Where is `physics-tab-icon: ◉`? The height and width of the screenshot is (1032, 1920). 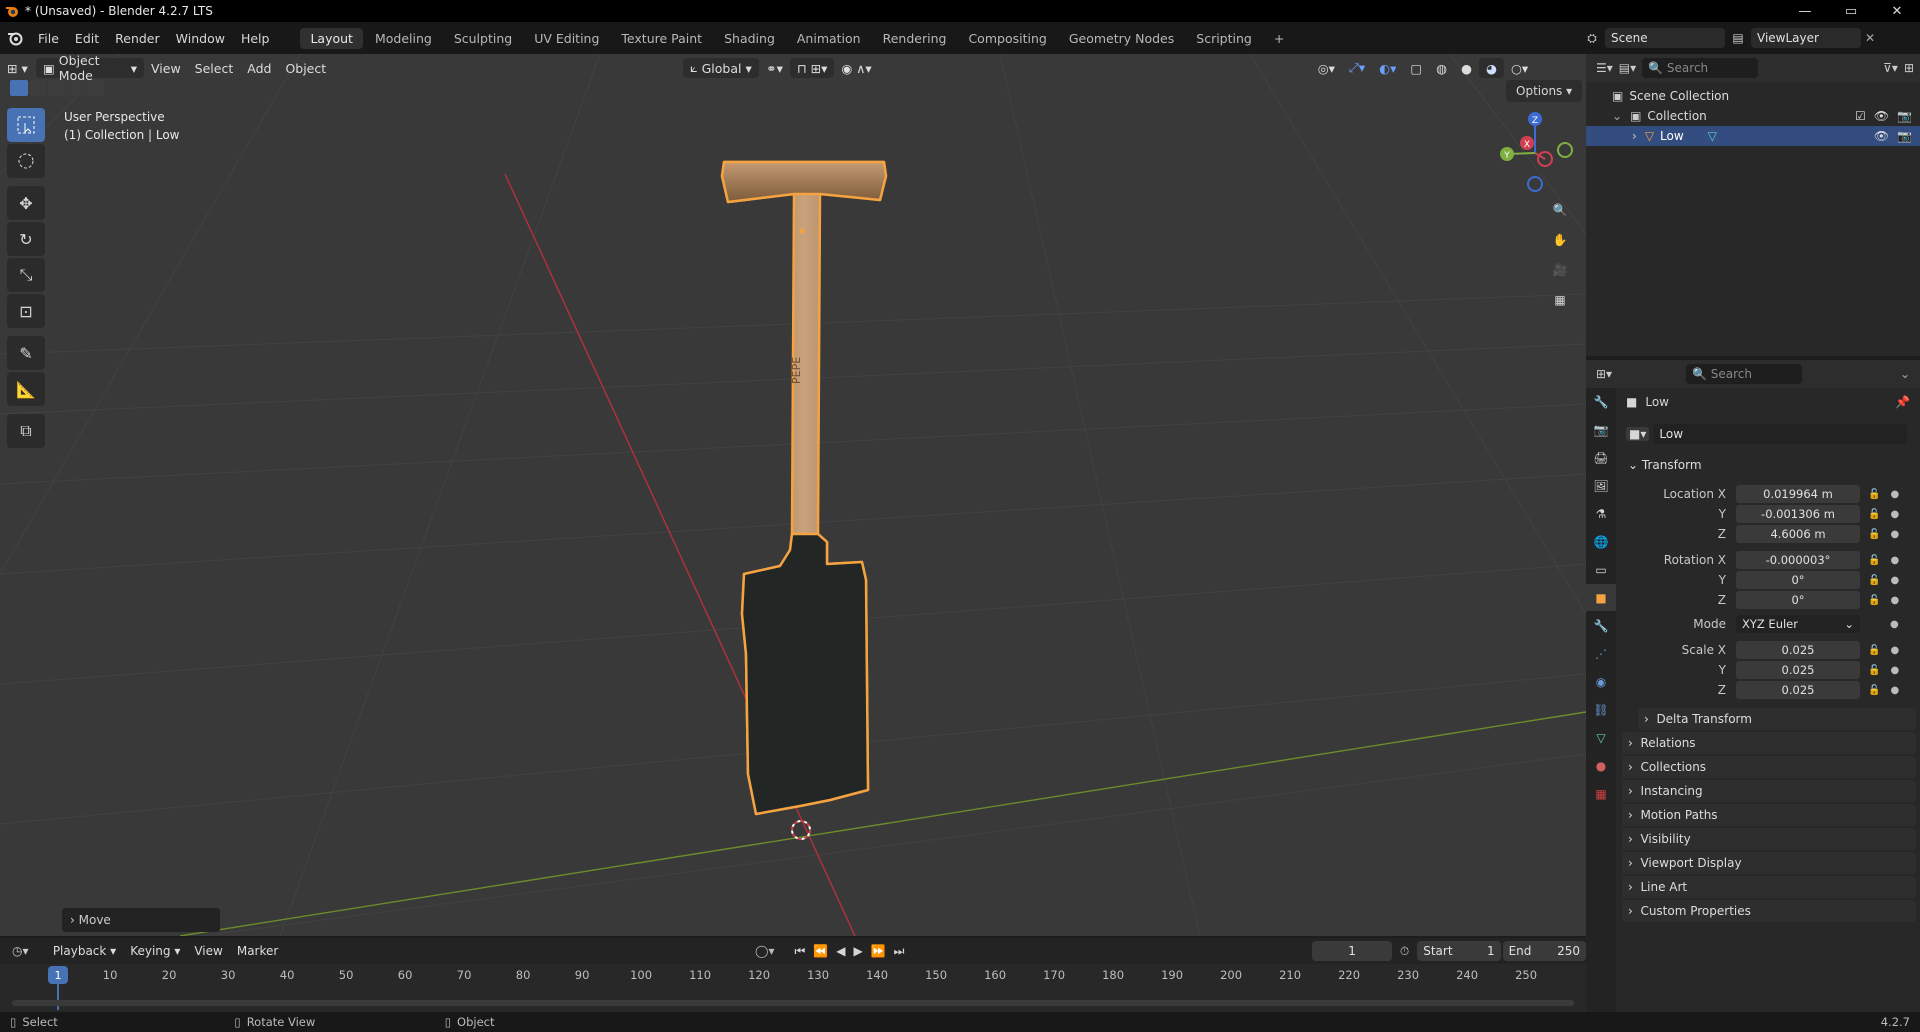 physics-tab-icon: ◉ is located at coordinates (1601, 681).